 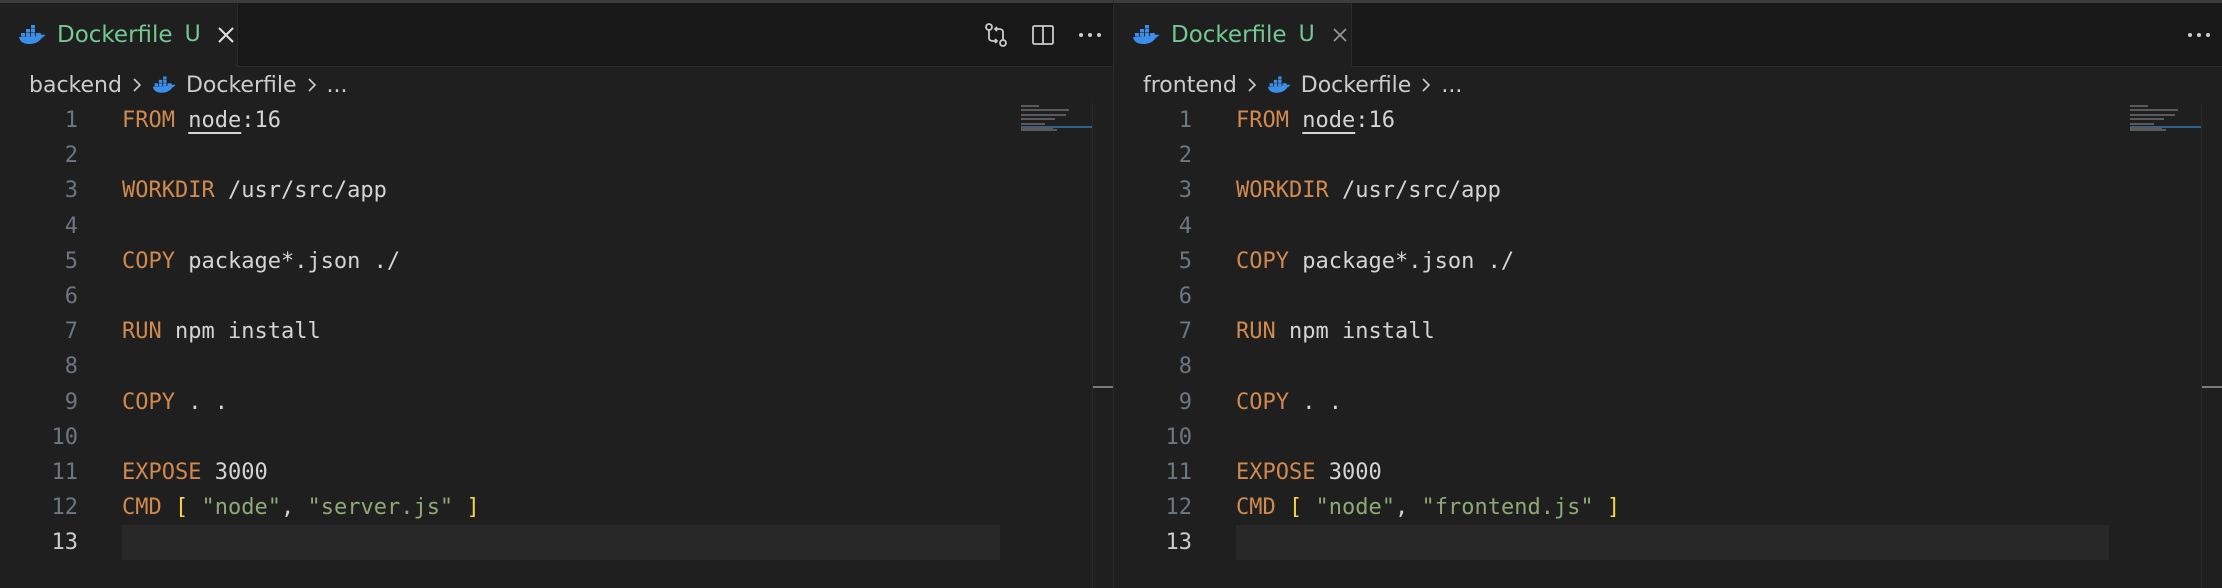 I want to click on dockerfile-keyword: RUN, so click(x=142, y=332).